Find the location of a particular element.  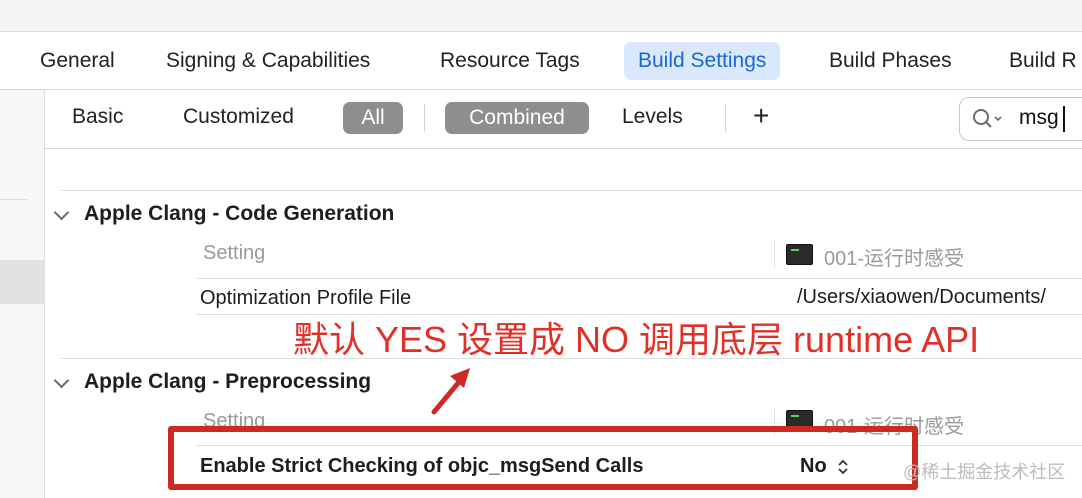

filter-basic: Basic is located at coordinates (97, 117).